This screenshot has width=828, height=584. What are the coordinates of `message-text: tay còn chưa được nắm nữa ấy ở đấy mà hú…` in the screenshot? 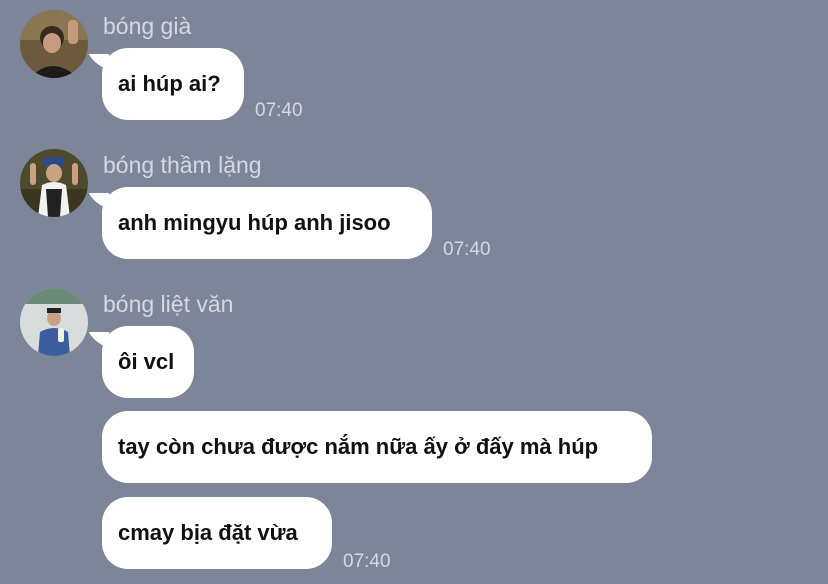 It's located at (358, 446).